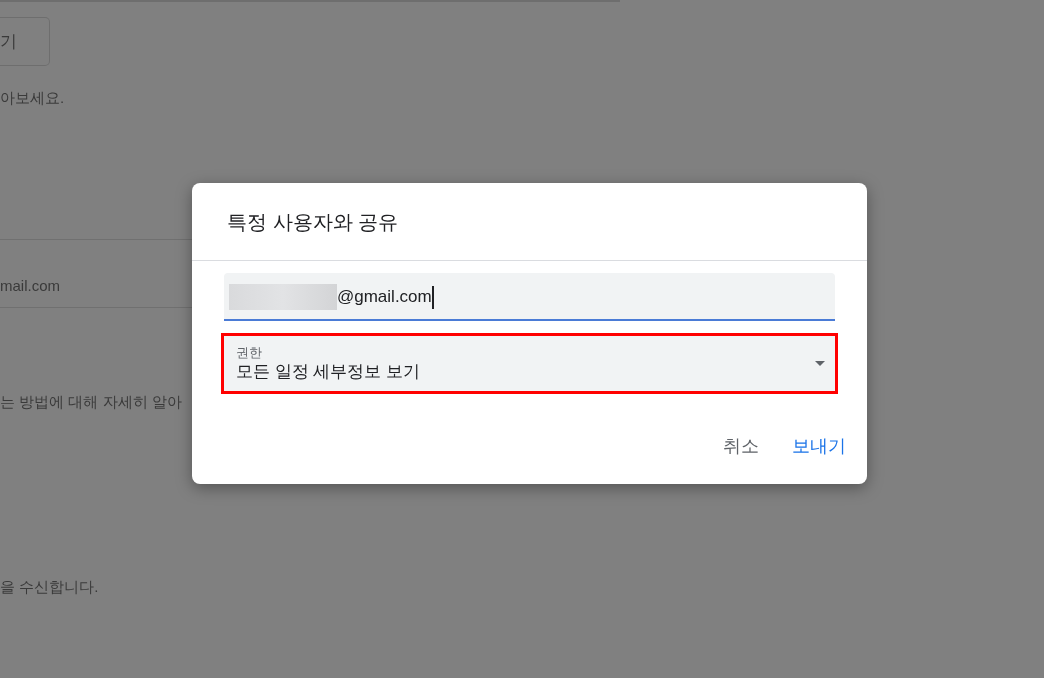  What do you see at coordinates (91, 402) in the screenshot?
I see `learn-more-text: 는 방법에 대해 자세히 알아` at bounding box center [91, 402].